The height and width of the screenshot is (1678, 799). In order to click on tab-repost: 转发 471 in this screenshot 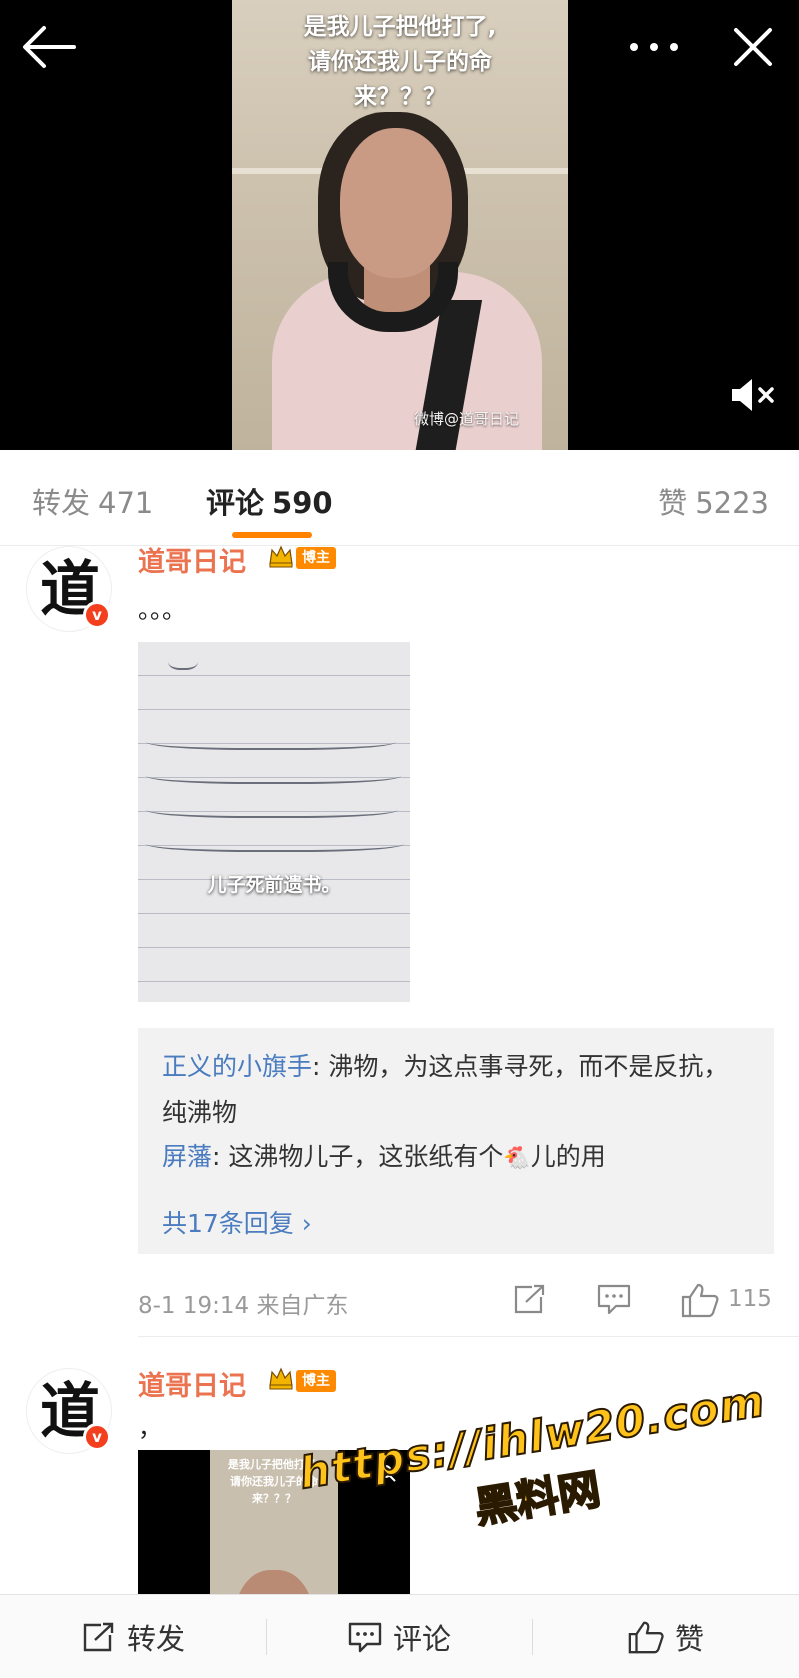, I will do `click(92, 501)`.